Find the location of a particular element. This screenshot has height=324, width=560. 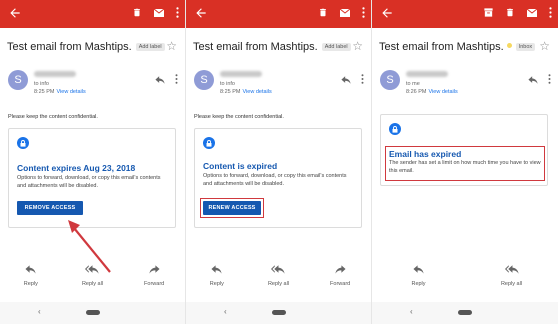

sent-time: 8:26 PM is located at coordinates (416, 92).